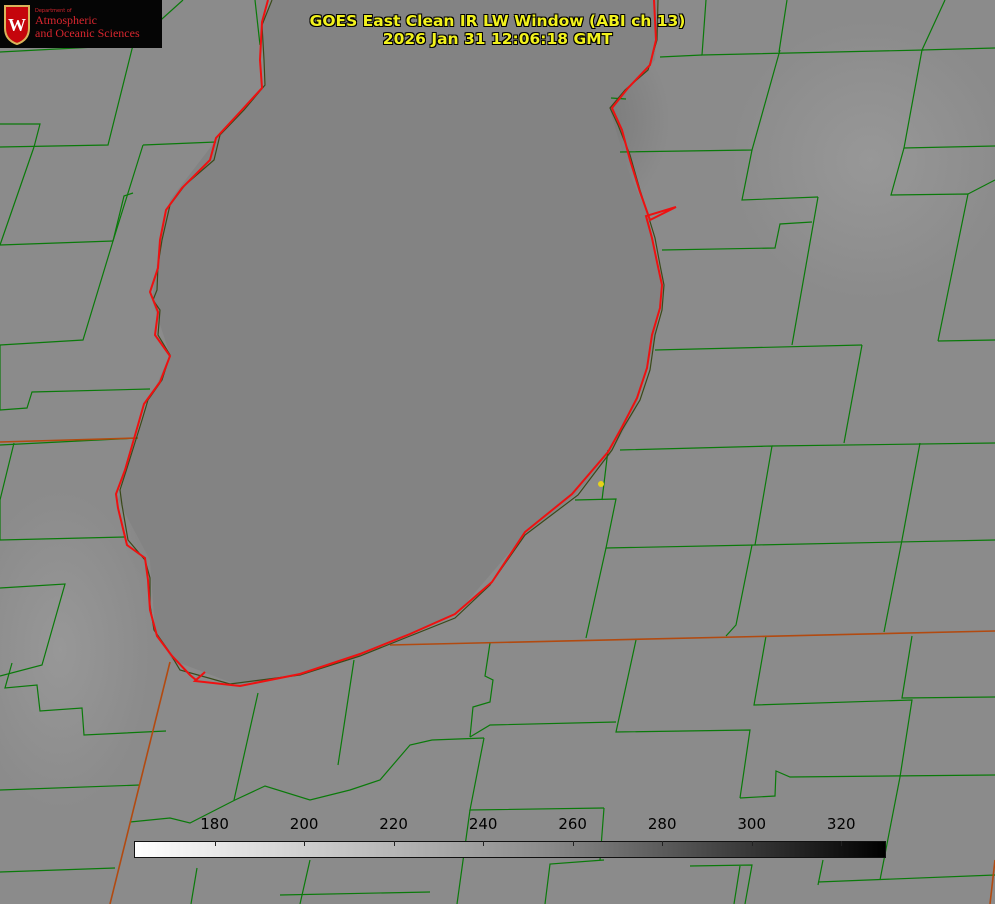  I want to click on colorbar-tick-label: 280, so click(662, 824).